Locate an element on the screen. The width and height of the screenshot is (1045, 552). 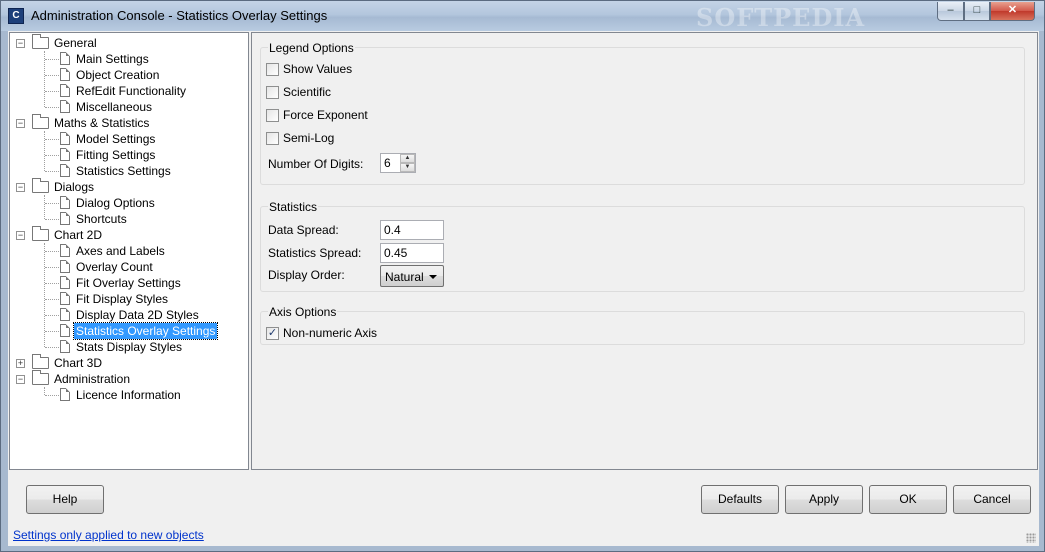
display-order-label: Display Order: is located at coordinates (306, 275).